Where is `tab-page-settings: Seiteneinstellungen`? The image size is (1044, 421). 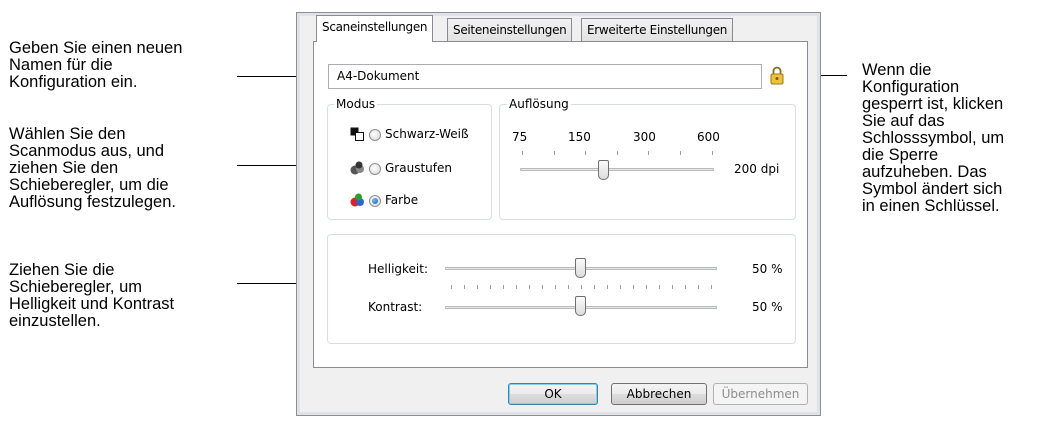 tab-page-settings: Seiteneinstellungen is located at coordinates (510, 29).